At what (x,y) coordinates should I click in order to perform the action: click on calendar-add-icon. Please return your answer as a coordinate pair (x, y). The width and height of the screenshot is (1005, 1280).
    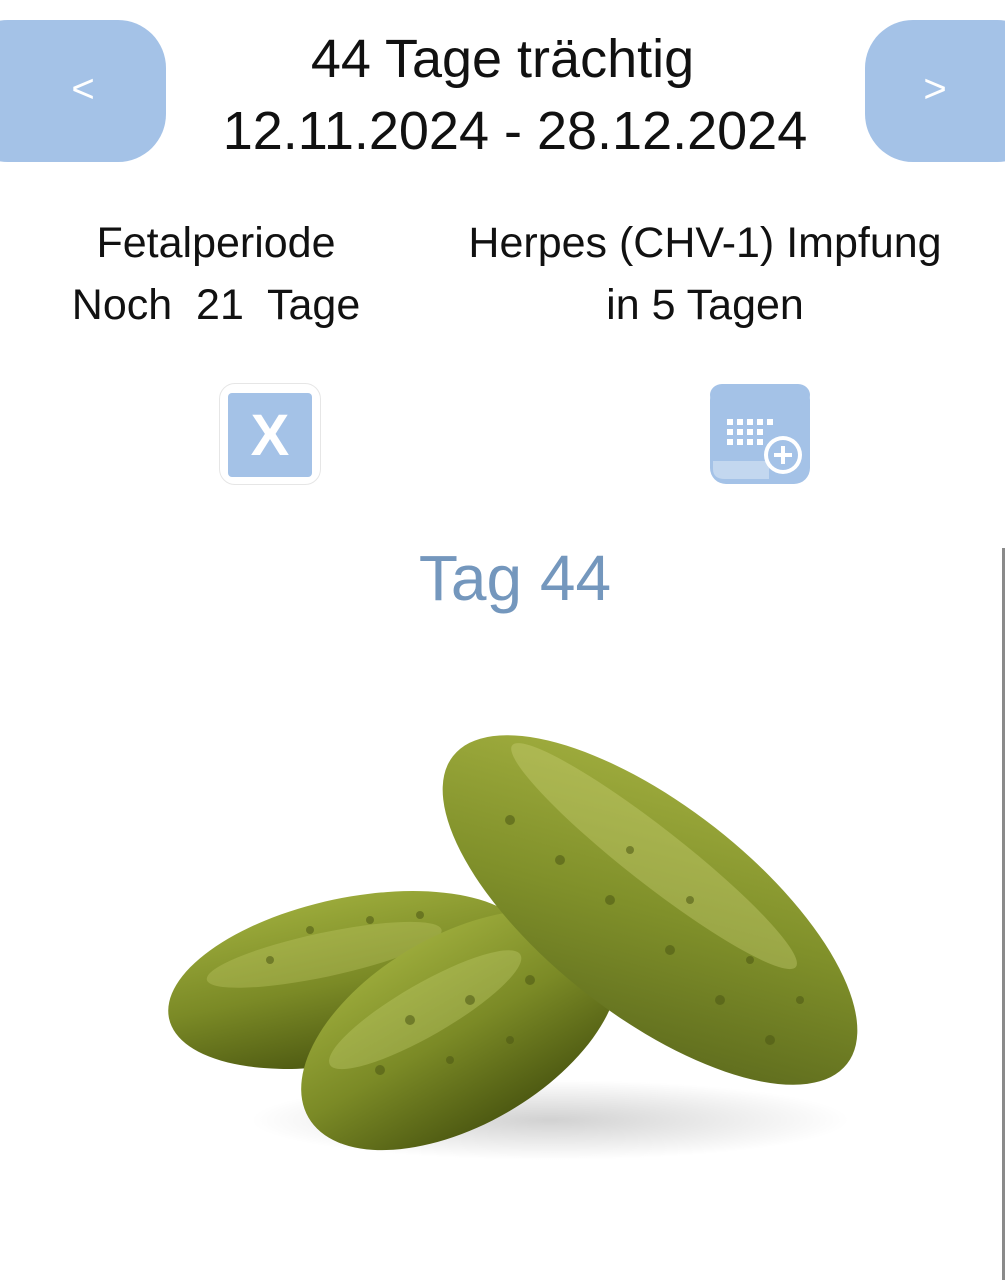
    Looking at the image, I should click on (760, 434).